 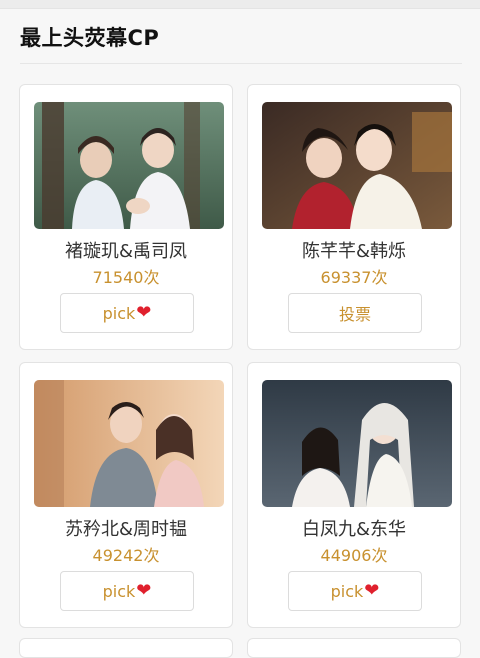 What do you see at coordinates (354, 277) in the screenshot?
I see `vote-count: 69337次` at bounding box center [354, 277].